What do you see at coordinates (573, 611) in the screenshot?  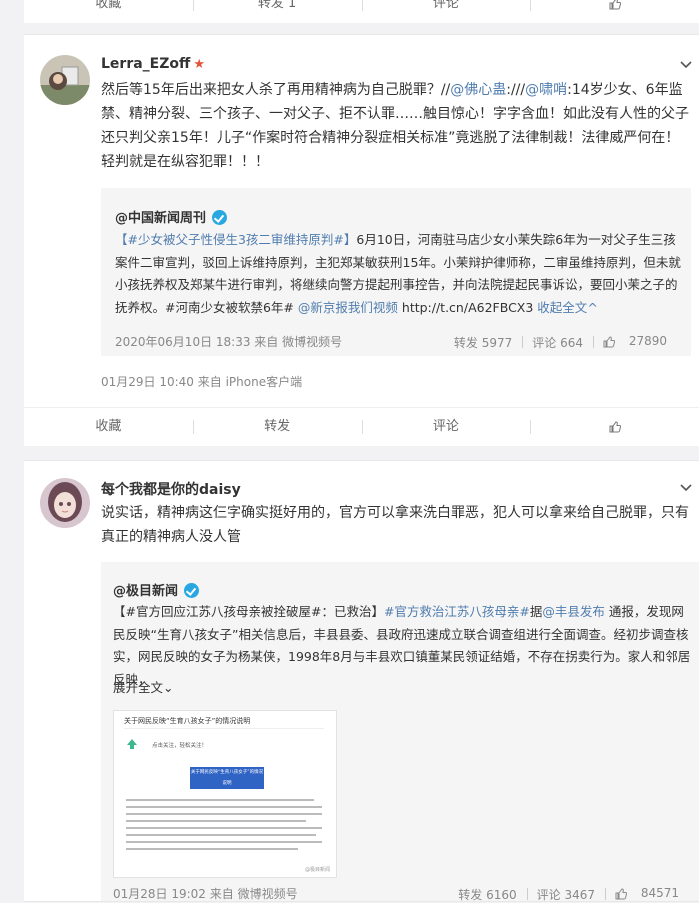 I see `mention-link: @丰县发布` at bounding box center [573, 611].